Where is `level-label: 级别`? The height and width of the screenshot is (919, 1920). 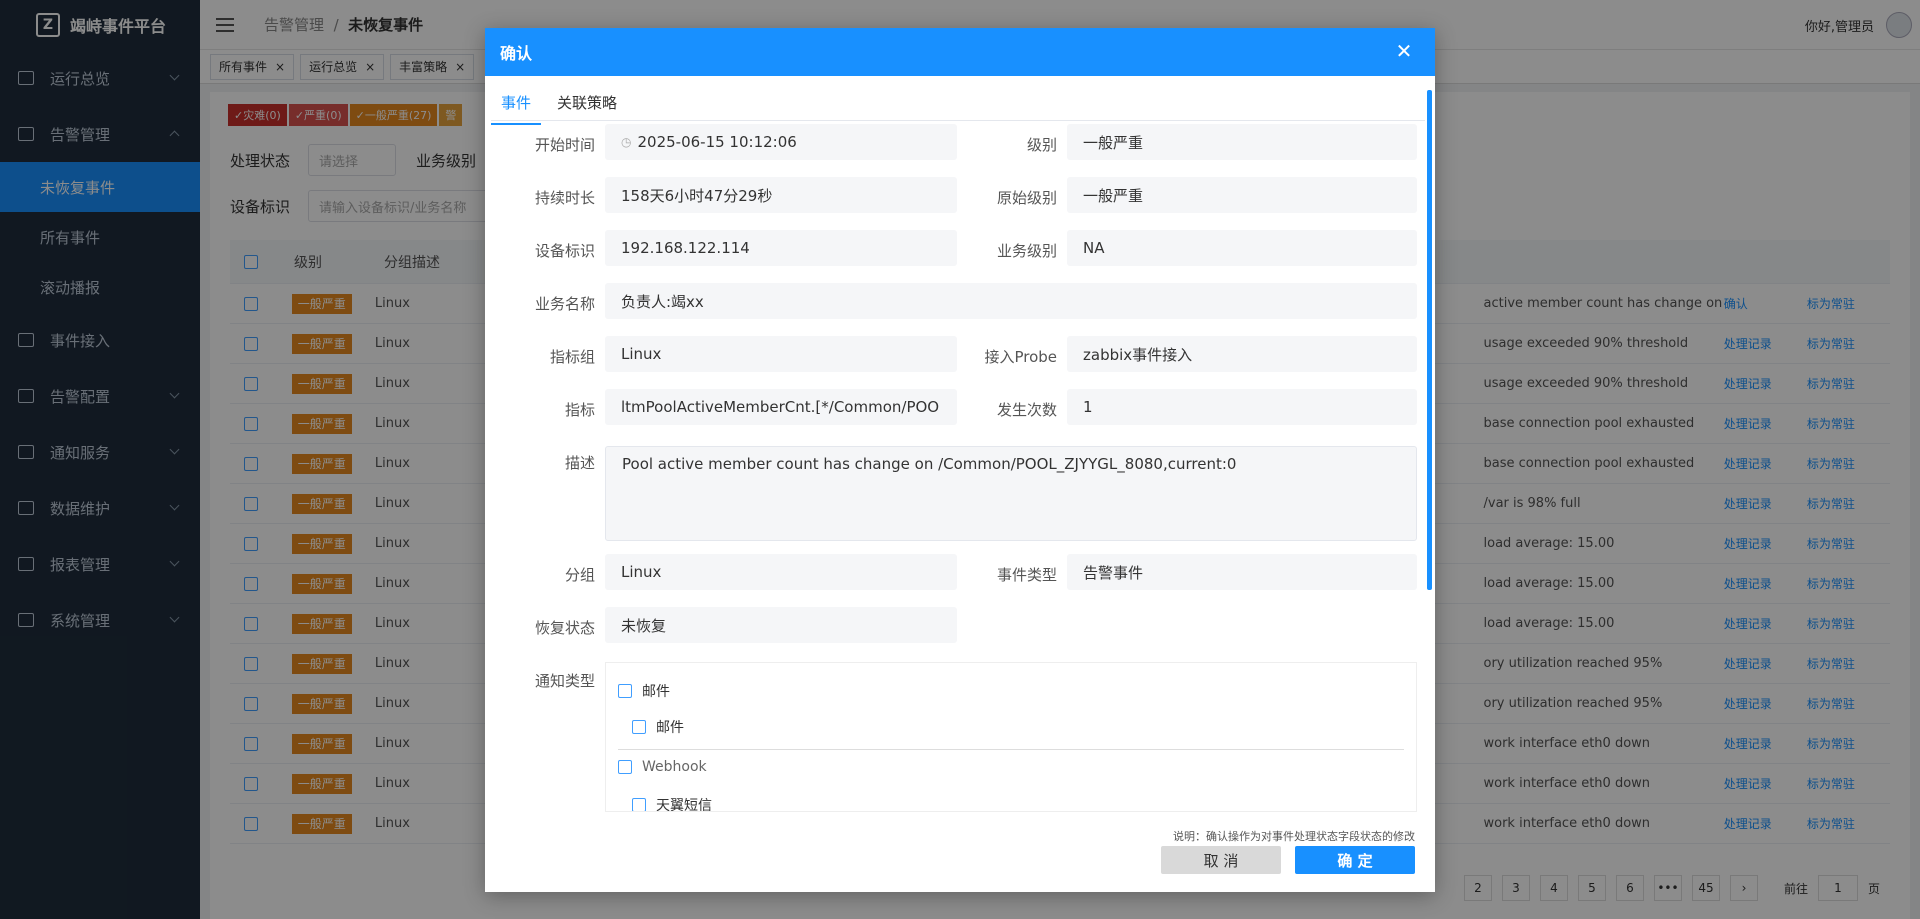 level-label: 级别 is located at coordinates (1041, 145).